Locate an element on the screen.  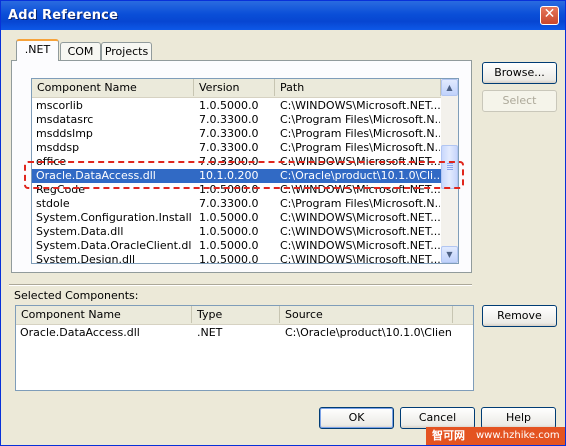
column-header-type: Type is located at coordinates (236, 314).